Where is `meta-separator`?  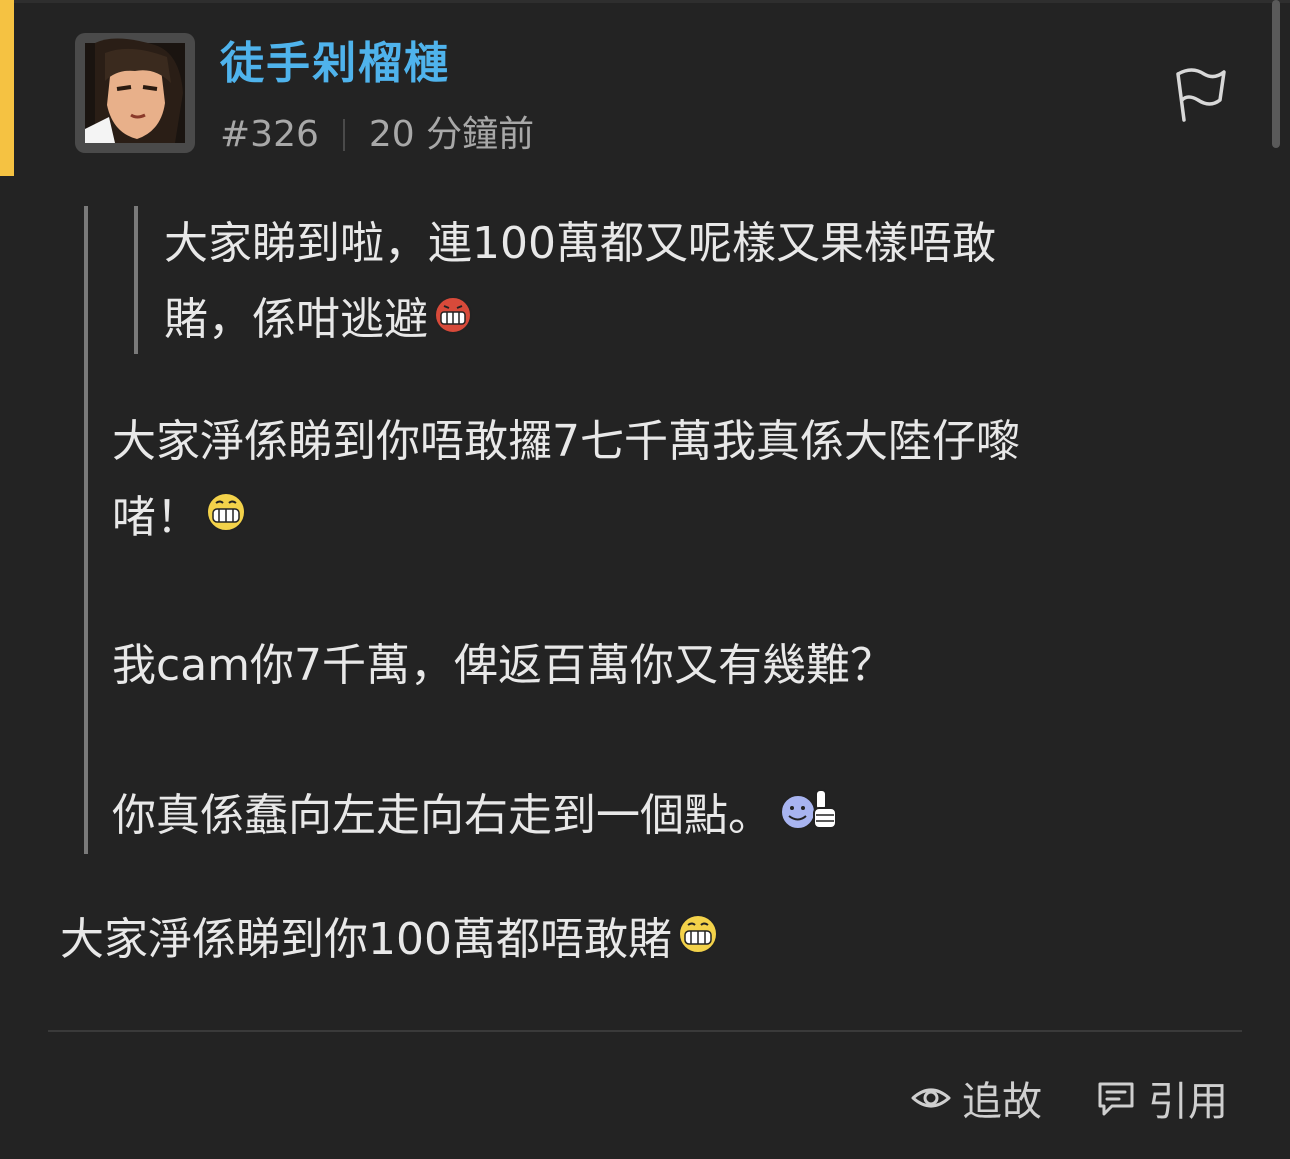 meta-separator is located at coordinates (343, 135).